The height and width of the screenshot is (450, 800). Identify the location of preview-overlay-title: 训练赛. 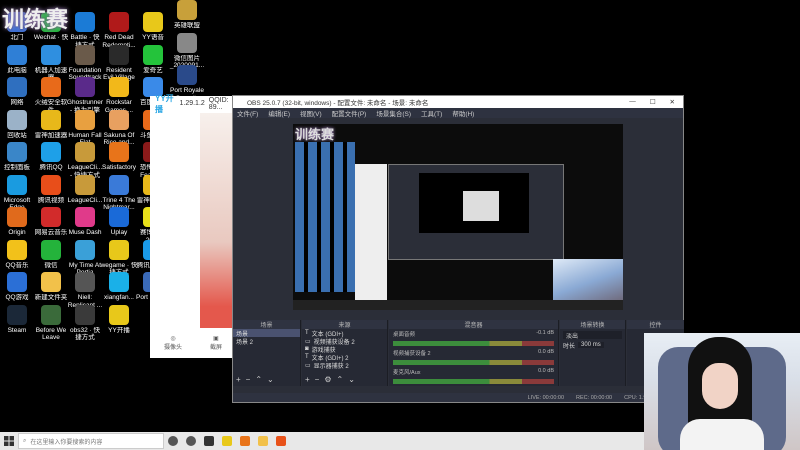
(315, 135).